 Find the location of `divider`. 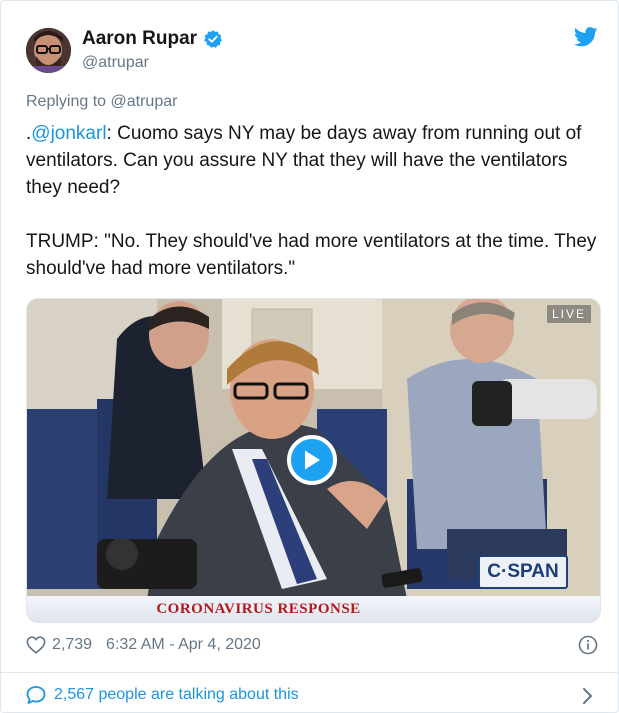

divider is located at coordinates (309, 672).